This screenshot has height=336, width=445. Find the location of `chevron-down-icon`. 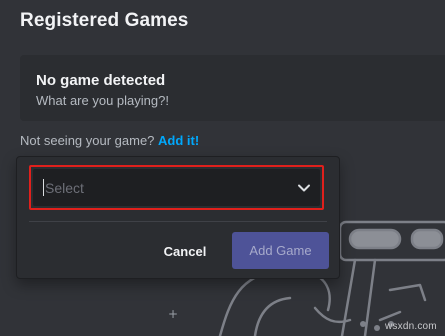

chevron-down-icon is located at coordinates (304, 188).